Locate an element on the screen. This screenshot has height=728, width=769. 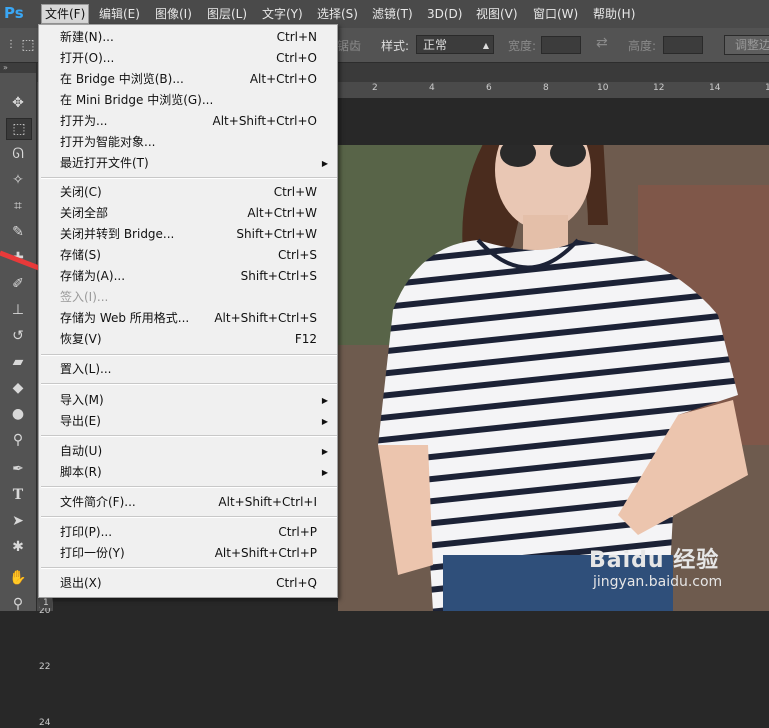
menu-item-shortcut: Alt+Shift+Ctrl+O is located at coordinates (264, 121).